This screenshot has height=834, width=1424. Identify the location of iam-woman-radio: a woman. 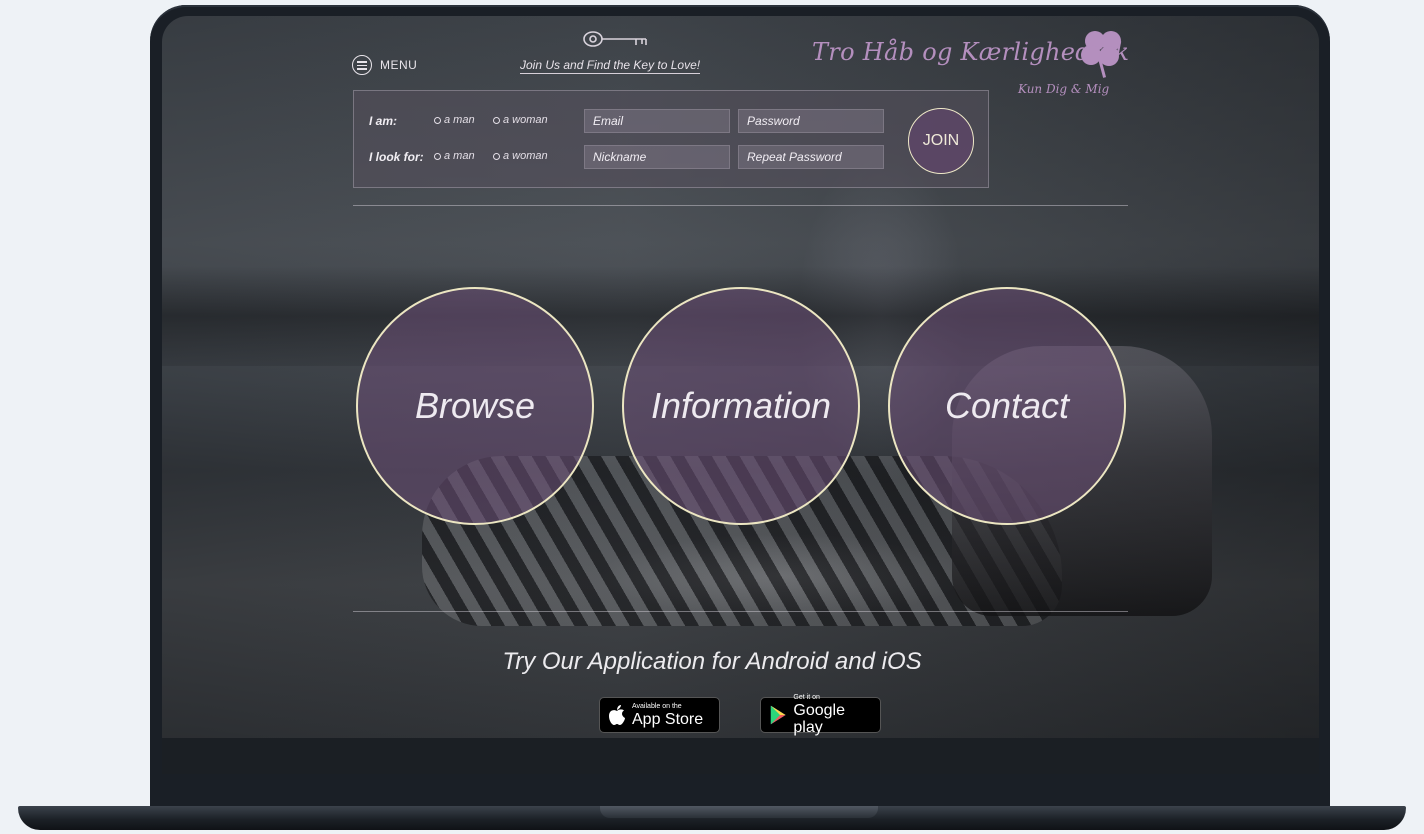
(520, 120).